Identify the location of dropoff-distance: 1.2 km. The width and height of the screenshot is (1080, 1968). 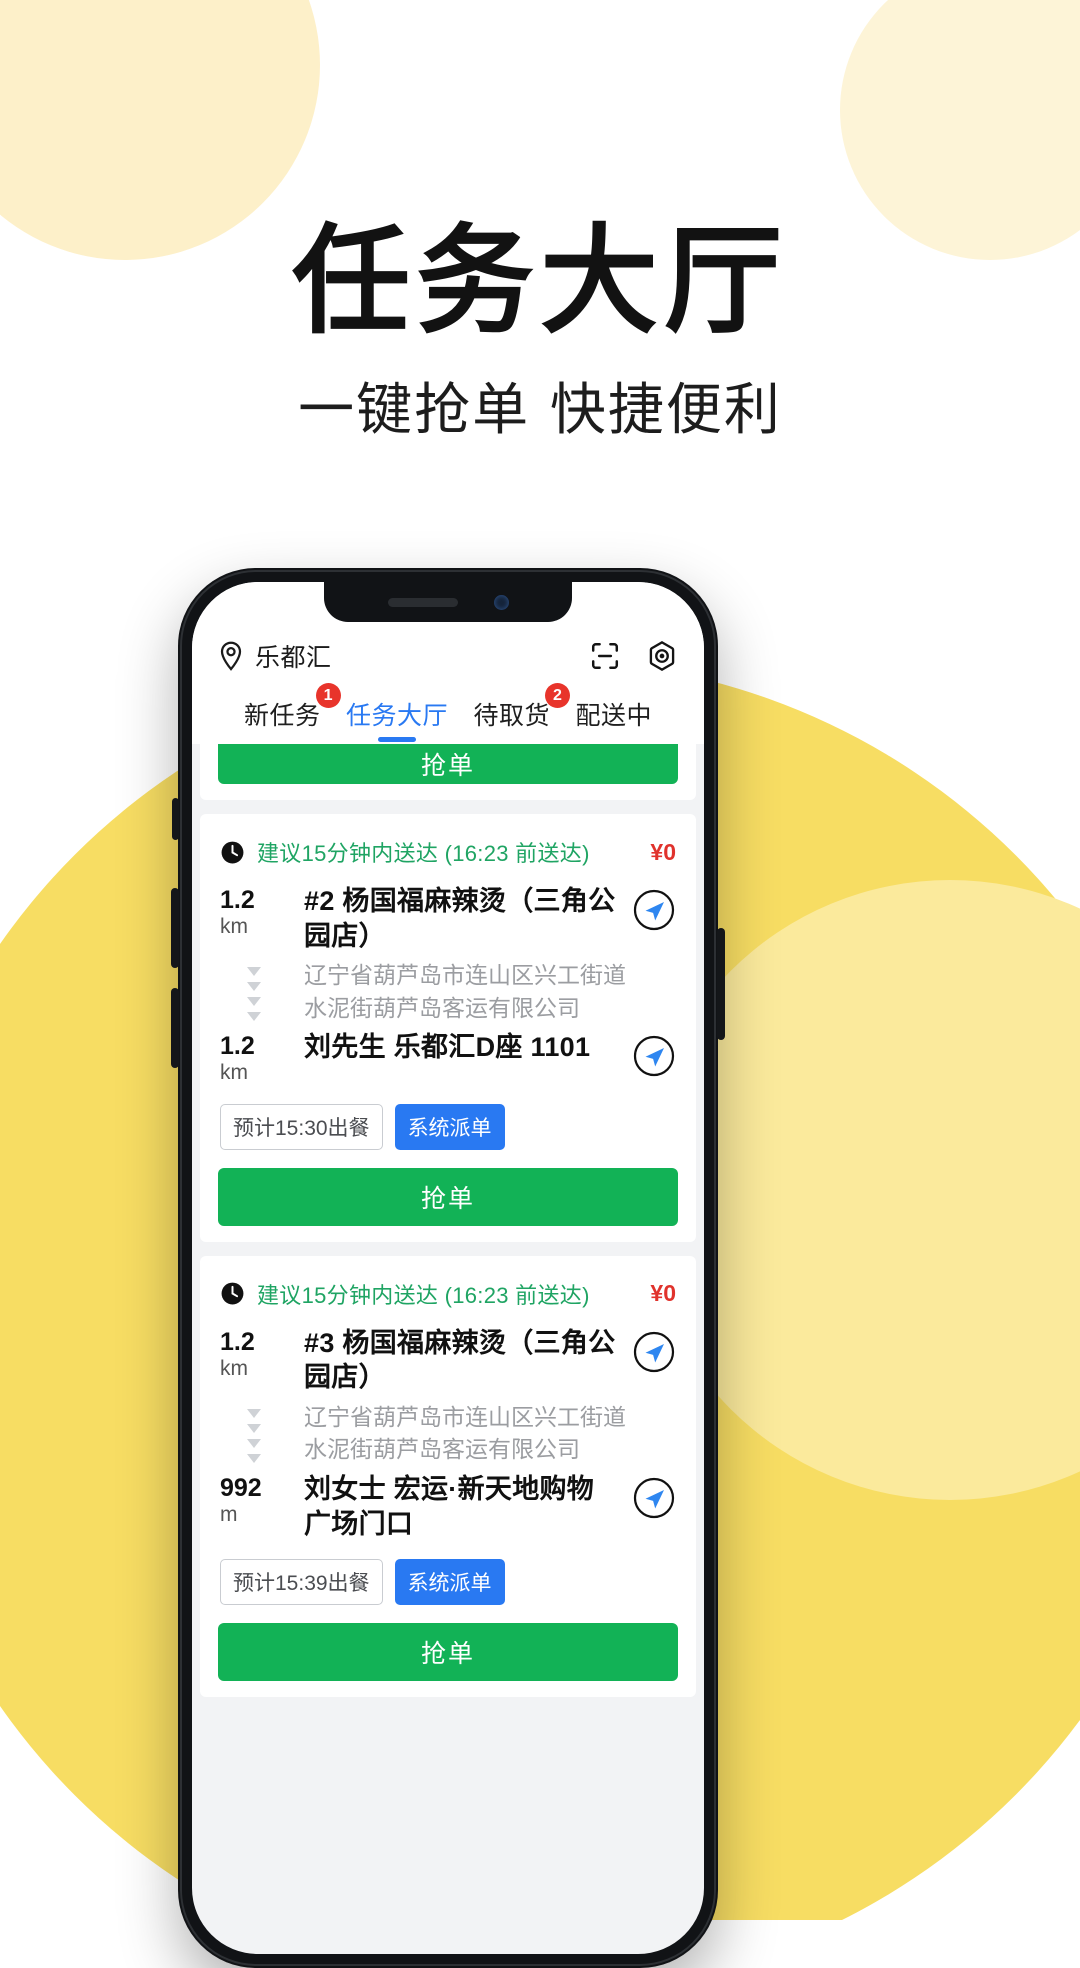
(254, 1057).